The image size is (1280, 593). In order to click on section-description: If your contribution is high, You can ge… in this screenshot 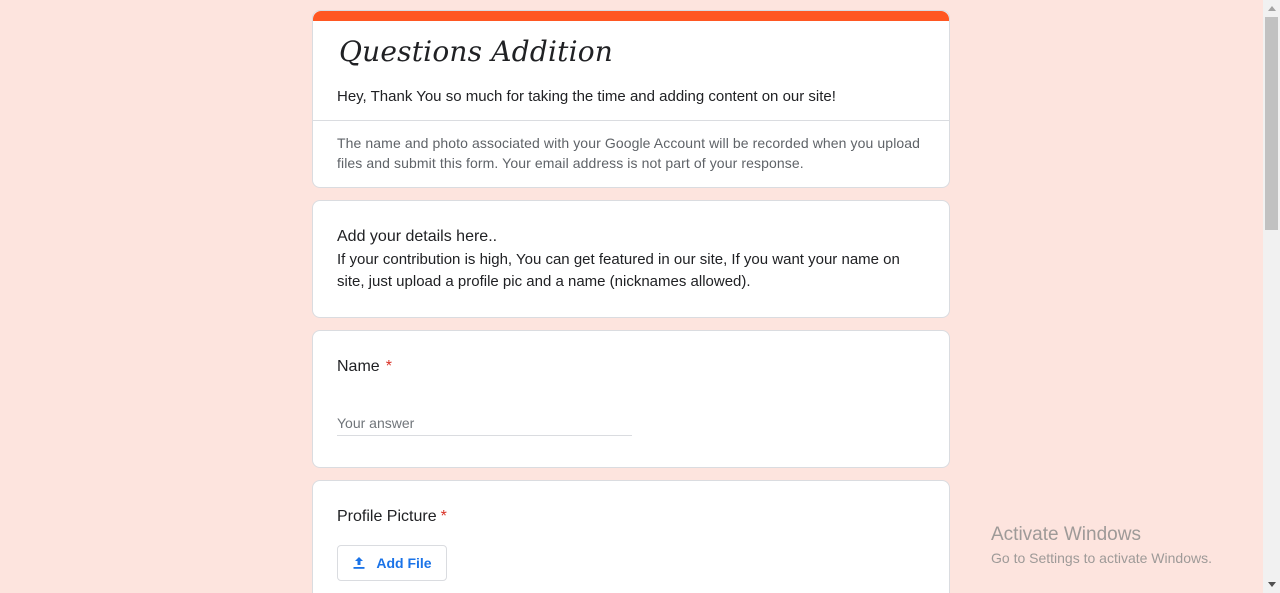, I will do `click(618, 270)`.